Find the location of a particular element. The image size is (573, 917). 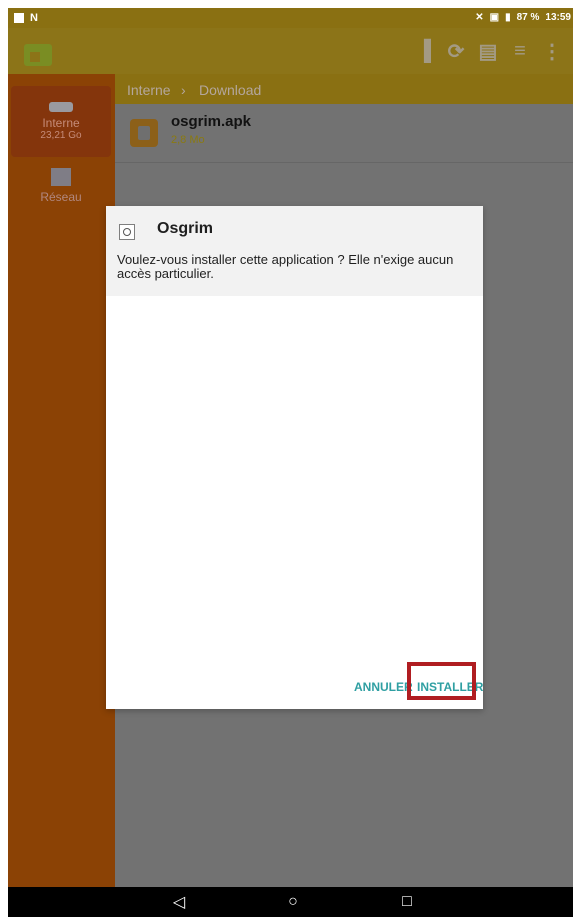

highlight-box is located at coordinates (441, 681).